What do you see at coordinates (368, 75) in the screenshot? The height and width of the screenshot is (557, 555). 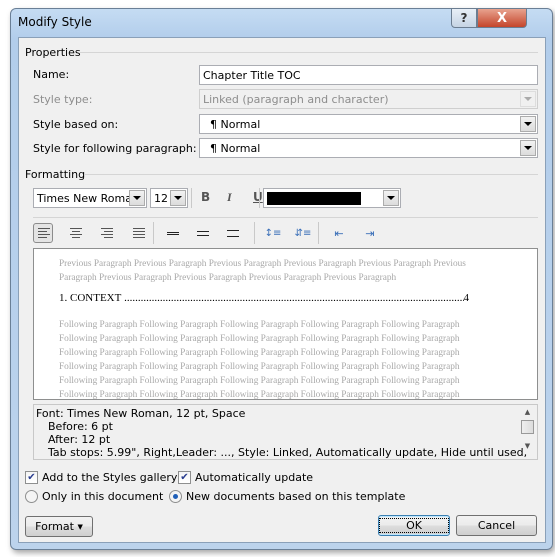 I see `name-input: Chapter Title TOC` at bounding box center [368, 75].